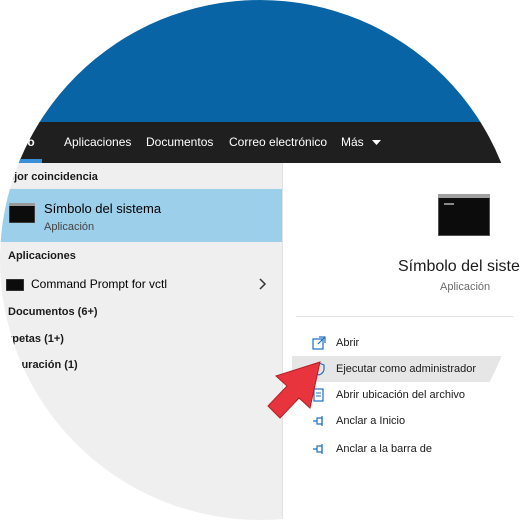 The width and height of the screenshot is (520, 520). I want to click on app-result-row: Command Prompt for vctl, so click(141, 284).